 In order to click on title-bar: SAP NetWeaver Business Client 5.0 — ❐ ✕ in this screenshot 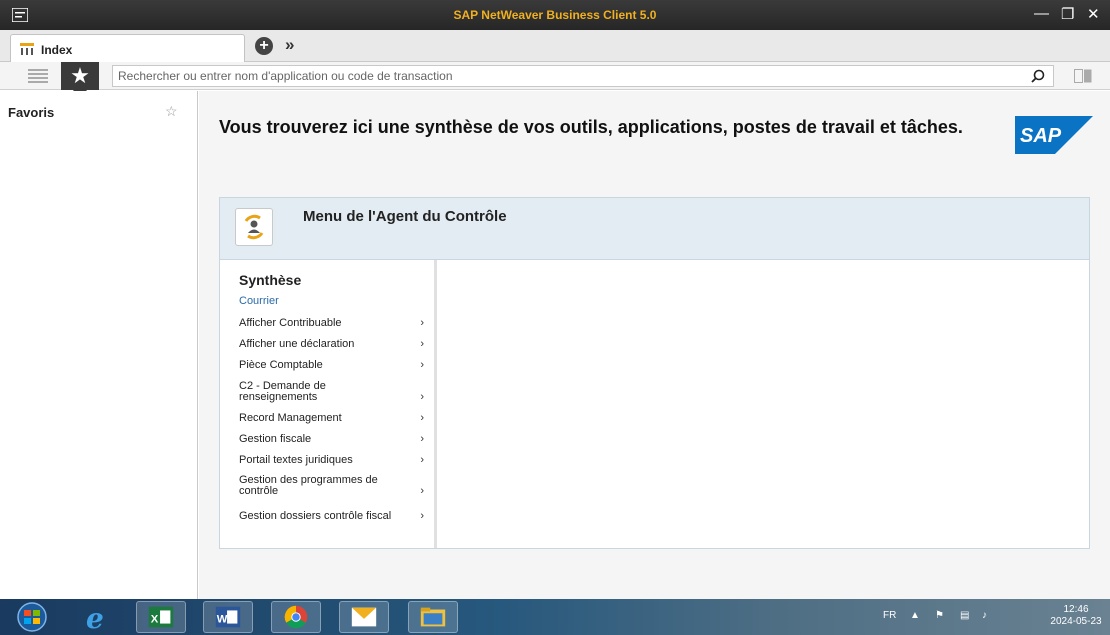, I will do `click(555, 15)`.